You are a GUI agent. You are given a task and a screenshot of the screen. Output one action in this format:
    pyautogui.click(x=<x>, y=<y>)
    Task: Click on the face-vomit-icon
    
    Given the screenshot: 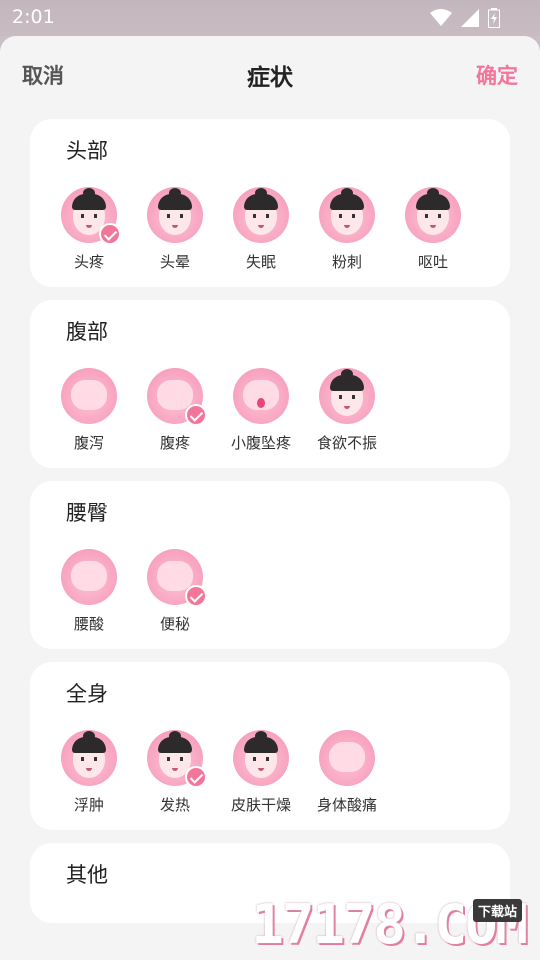 What is the action you would take?
    pyautogui.click(x=433, y=215)
    